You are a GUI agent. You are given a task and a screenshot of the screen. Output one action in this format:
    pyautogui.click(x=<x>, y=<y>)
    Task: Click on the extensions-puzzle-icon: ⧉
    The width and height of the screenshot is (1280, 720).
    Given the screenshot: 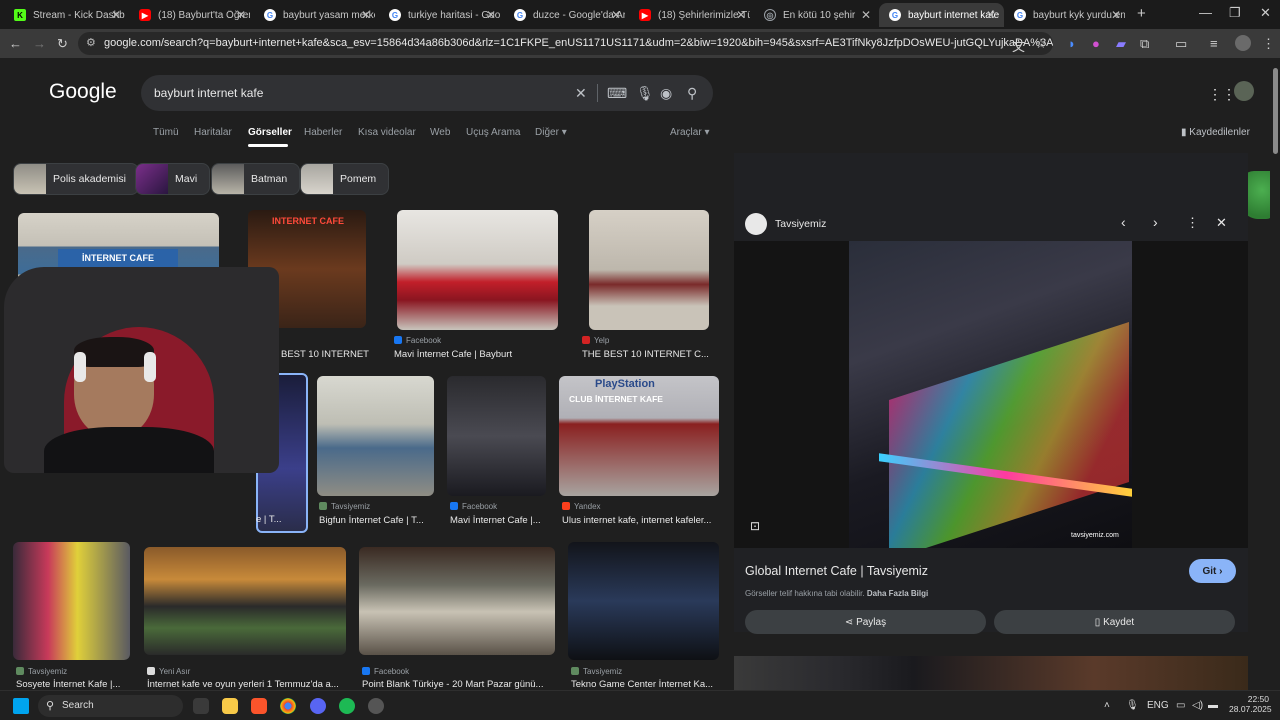 What is the action you would take?
    pyautogui.click(x=1144, y=44)
    